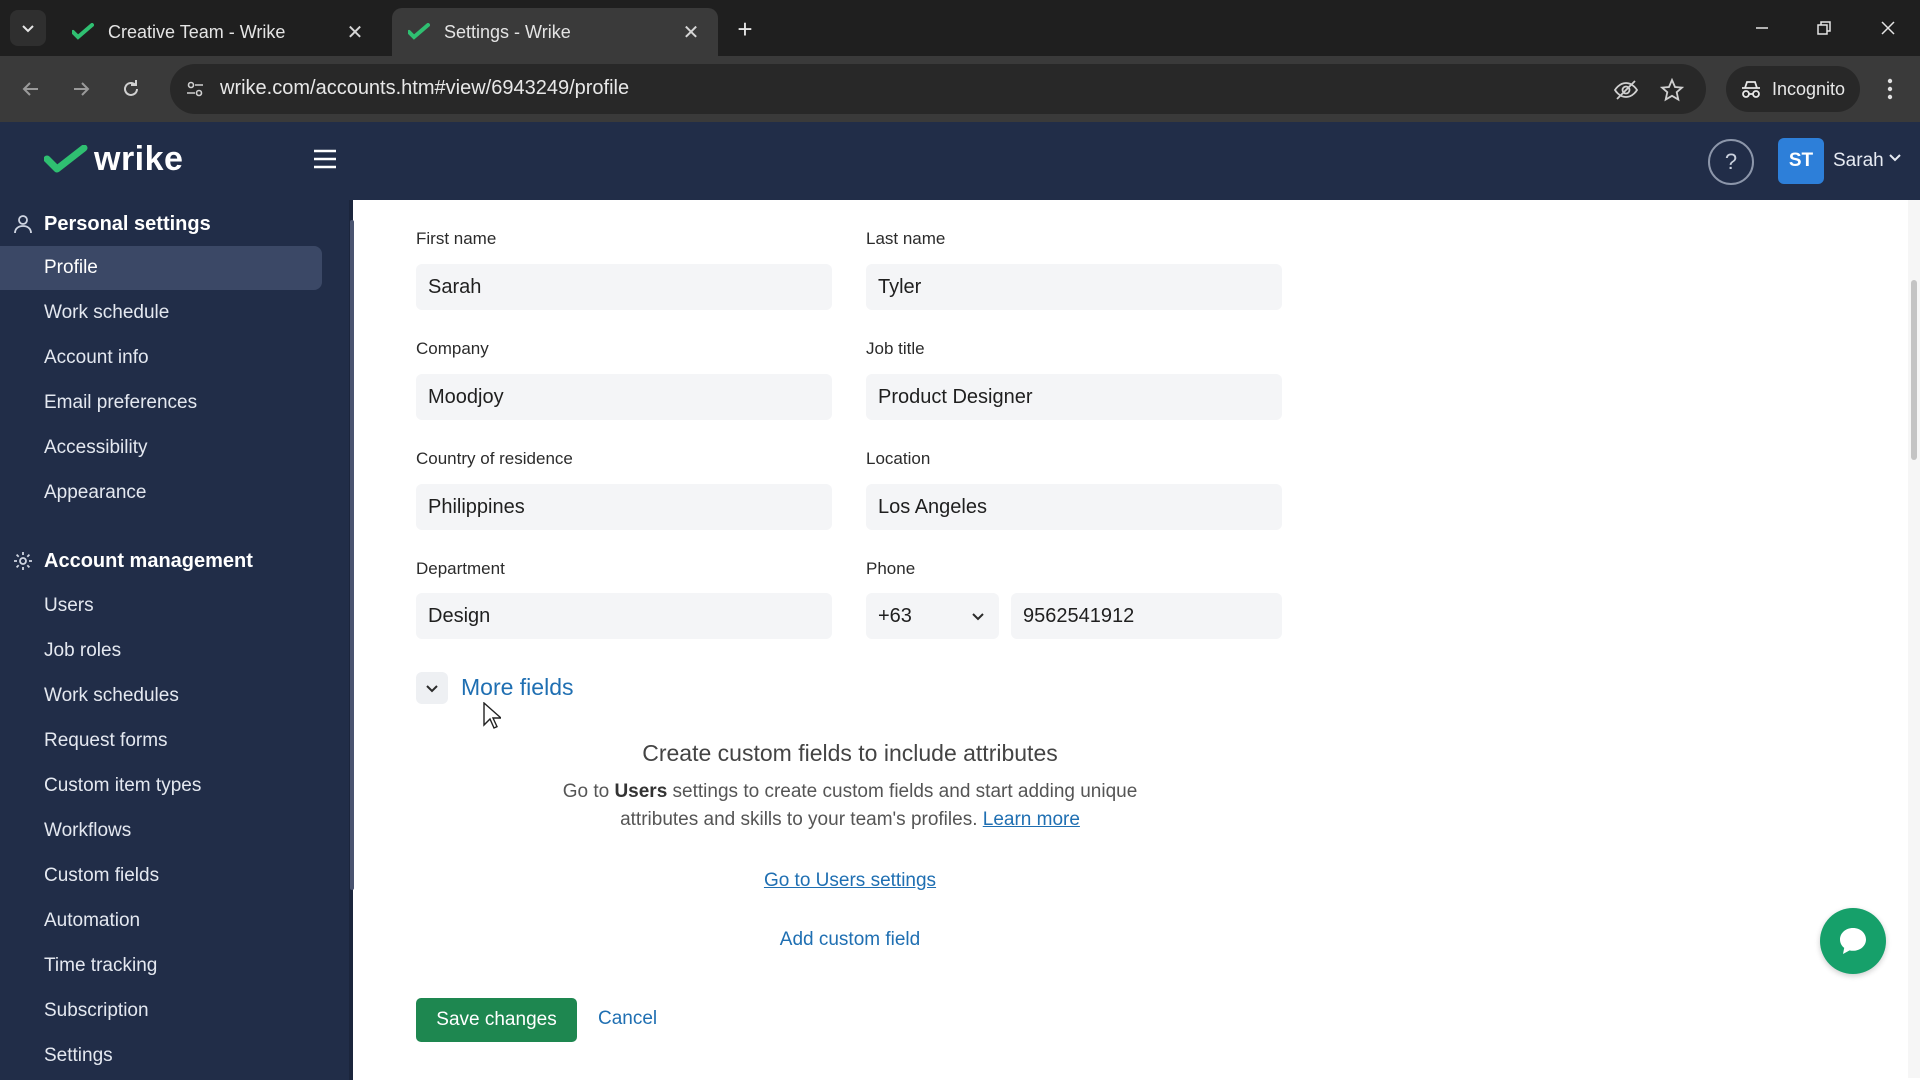 The height and width of the screenshot is (1080, 1920). I want to click on close-icon, so click(1888, 28).